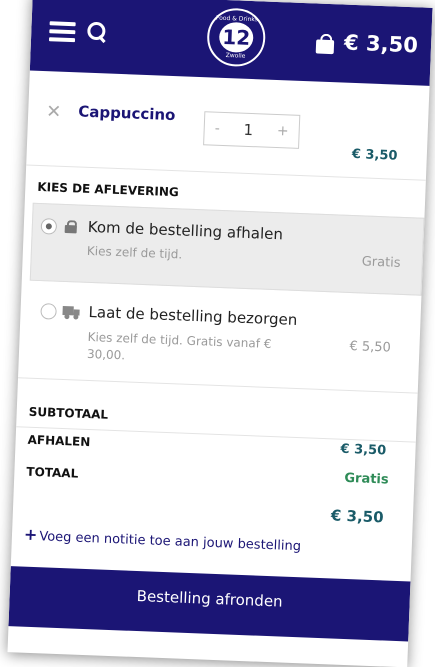  Describe the element at coordinates (179, 346) in the screenshot. I see `delivery-sub: Kies zelf de tijd. Gratis vanaf € 30,00.` at that location.